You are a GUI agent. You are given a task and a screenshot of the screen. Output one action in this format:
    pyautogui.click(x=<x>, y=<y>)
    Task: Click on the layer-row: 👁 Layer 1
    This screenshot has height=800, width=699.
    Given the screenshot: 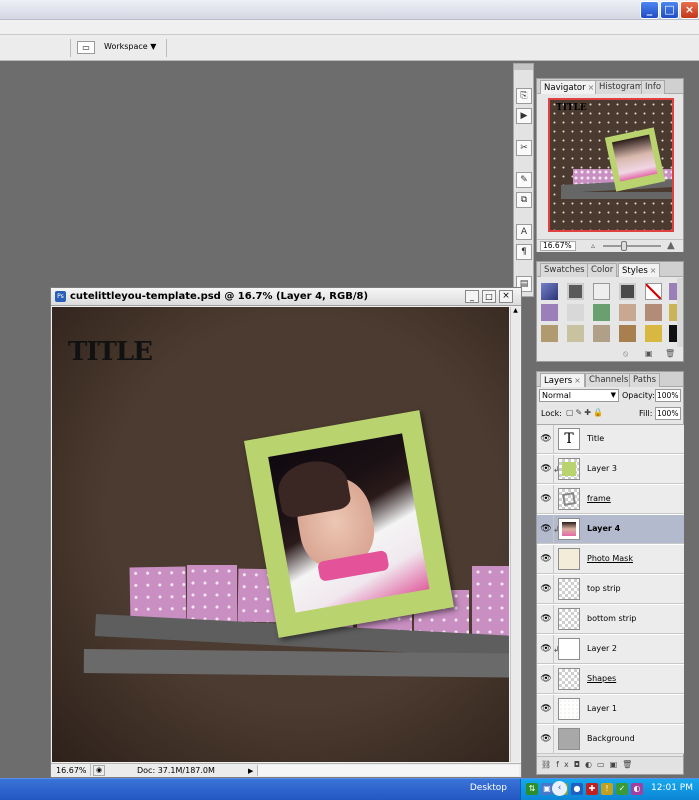 What is the action you would take?
    pyautogui.click(x=610, y=709)
    